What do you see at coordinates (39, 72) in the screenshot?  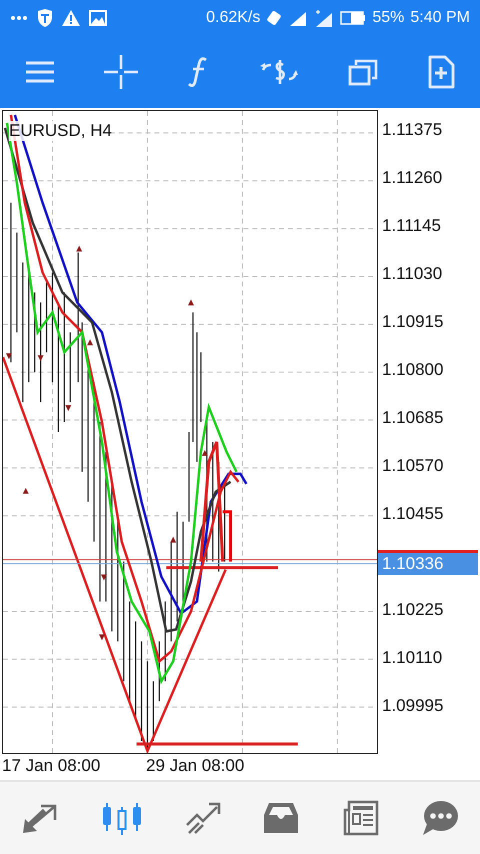 I see `menu-icon` at bounding box center [39, 72].